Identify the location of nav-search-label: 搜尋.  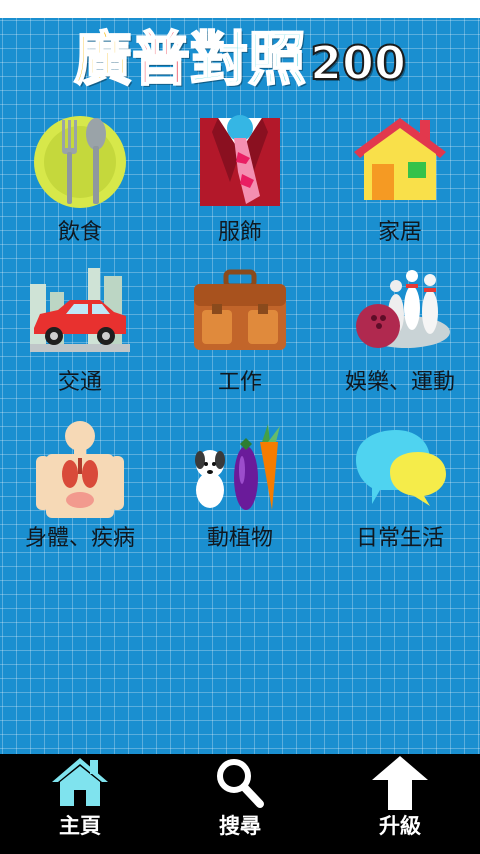
(240, 826).